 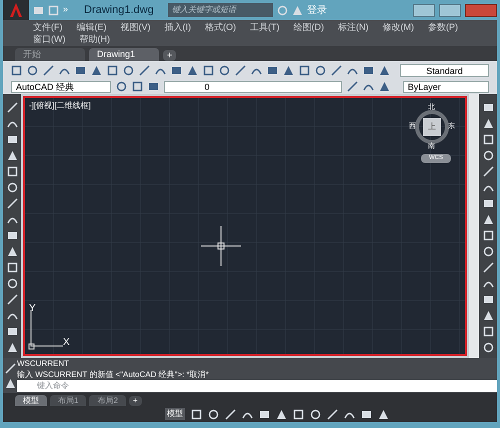 What do you see at coordinates (91, 27) in the screenshot?
I see `menu-item: 编辑(E)` at bounding box center [91, 27].